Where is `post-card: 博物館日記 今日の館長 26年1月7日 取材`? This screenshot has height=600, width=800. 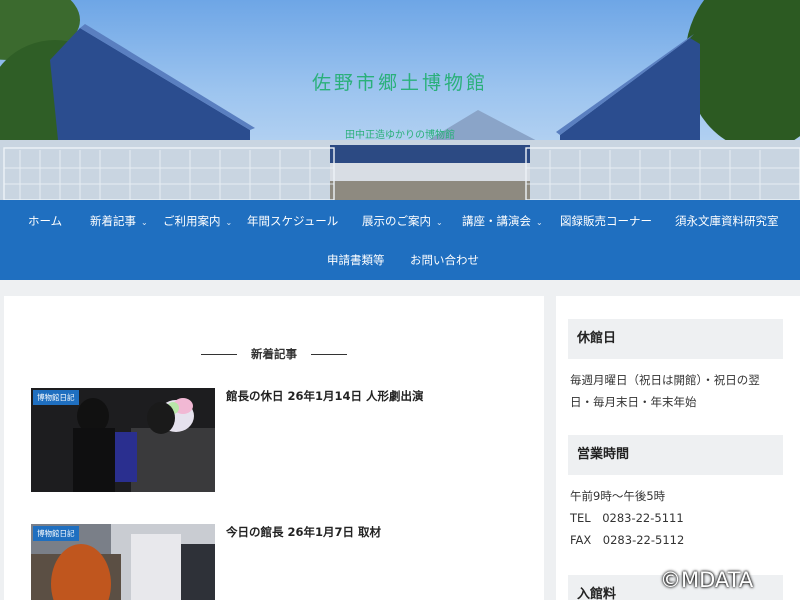 post-card: 博物館日記 今日の館長 26年1月7日 取材 is located at coordinates (281, 562).